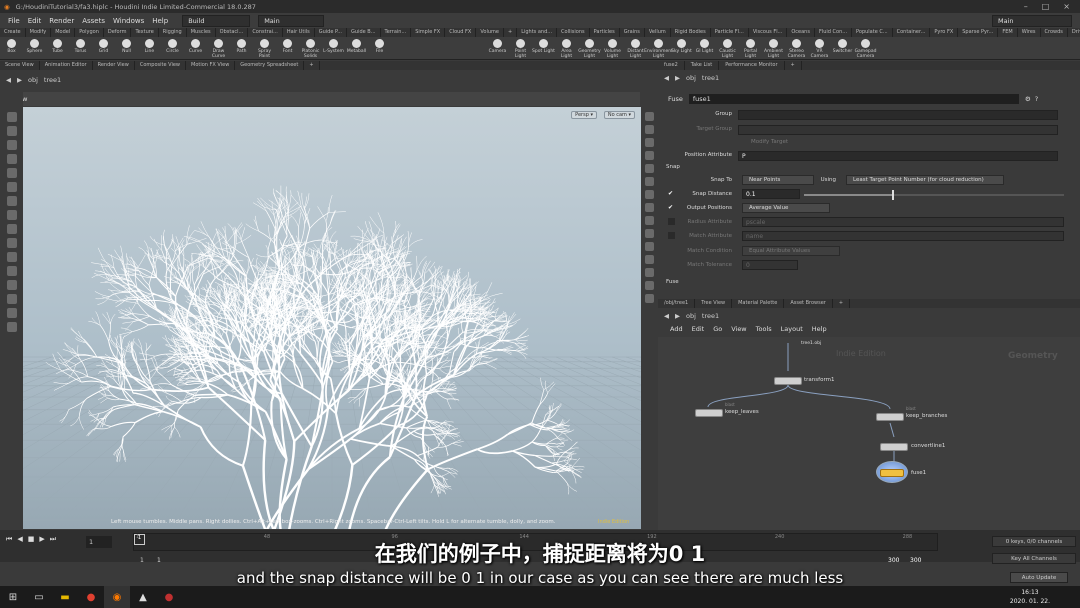 The image size is (1080, 608). What do you see at coordinates (34, 47) in the screenshot?
I see `shelf-tool-sphere: Sphere` at bounding box center [34, 47].